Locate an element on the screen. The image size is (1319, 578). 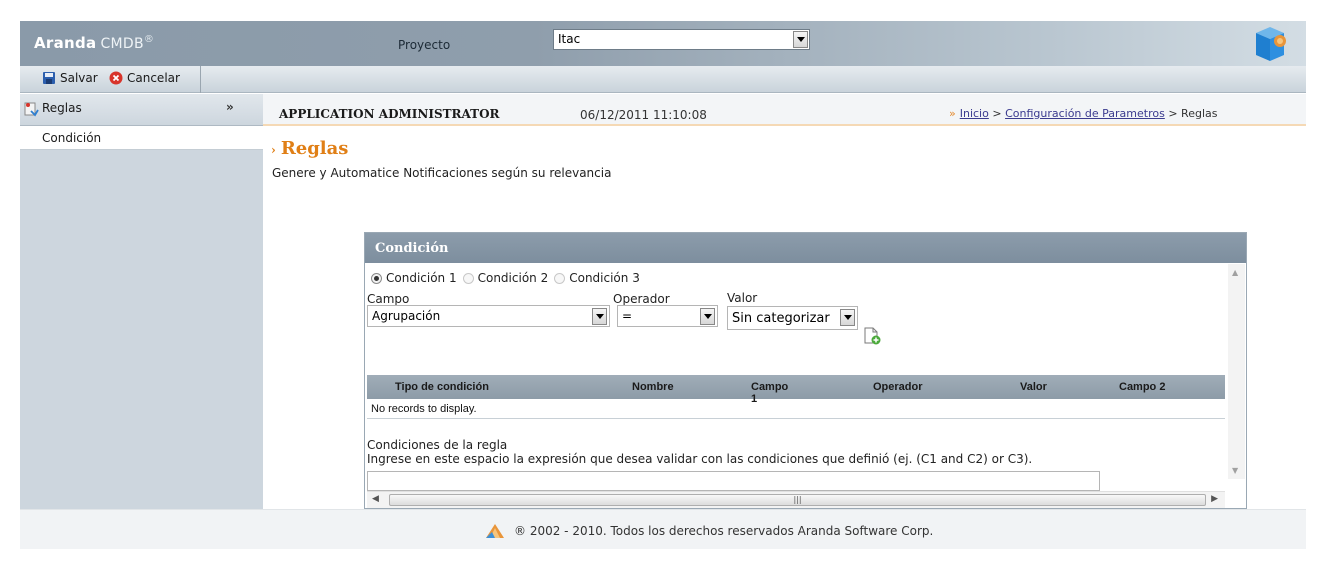
save-icon is located at coordinates (49, 78).